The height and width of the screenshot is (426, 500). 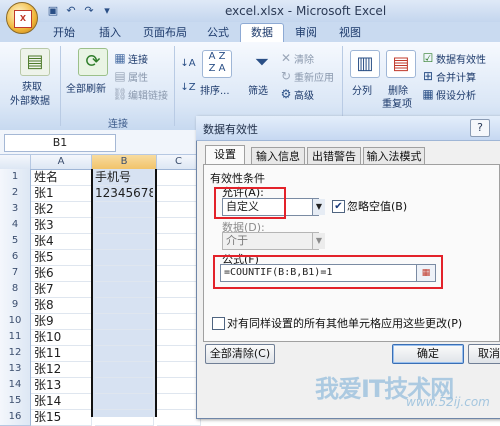 I want to click on what-if-button: 假设分析, so click(x=456, y=94).